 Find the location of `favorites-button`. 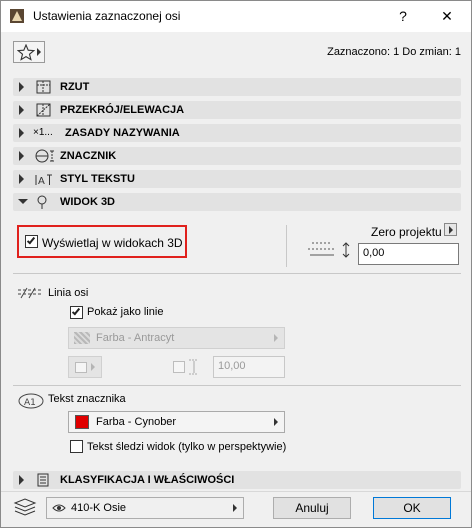

favorites-button is located at coordinates (29, 52).